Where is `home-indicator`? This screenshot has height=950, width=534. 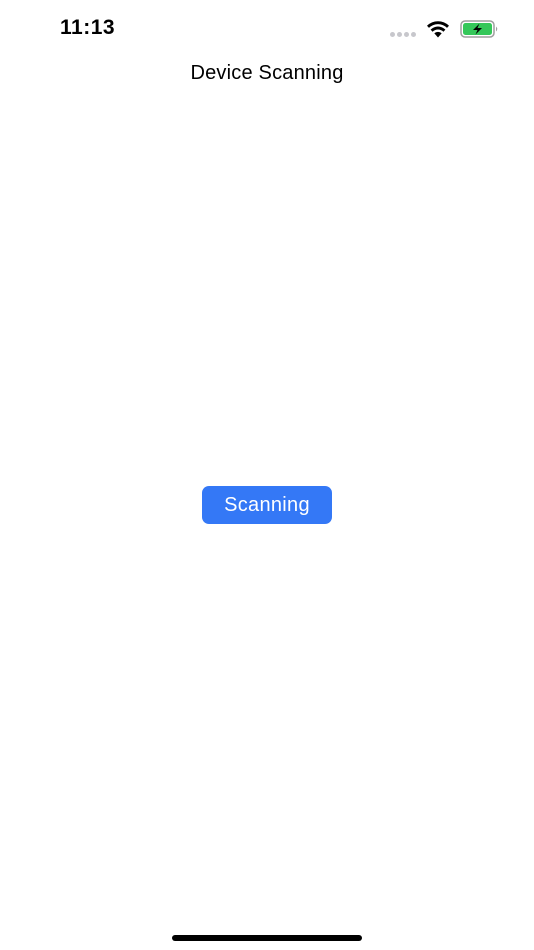
home-indicator is located at coordinates (267, 938).